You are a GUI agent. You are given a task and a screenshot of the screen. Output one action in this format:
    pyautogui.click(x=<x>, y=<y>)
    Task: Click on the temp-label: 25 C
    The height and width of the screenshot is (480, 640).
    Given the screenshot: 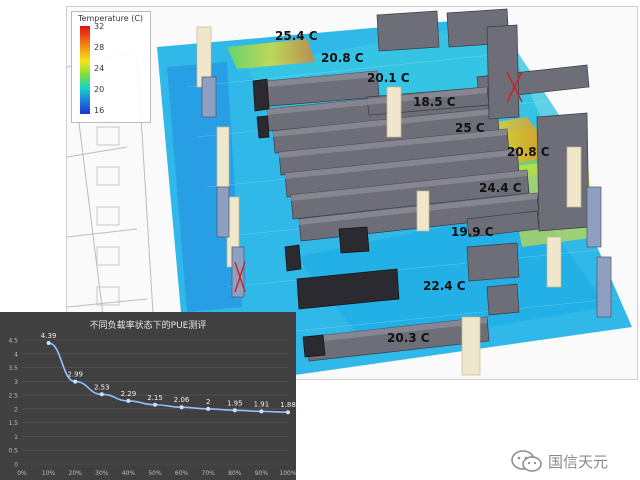 What is the action you would take?
    pyautogui.click(x=470, y=128)
    